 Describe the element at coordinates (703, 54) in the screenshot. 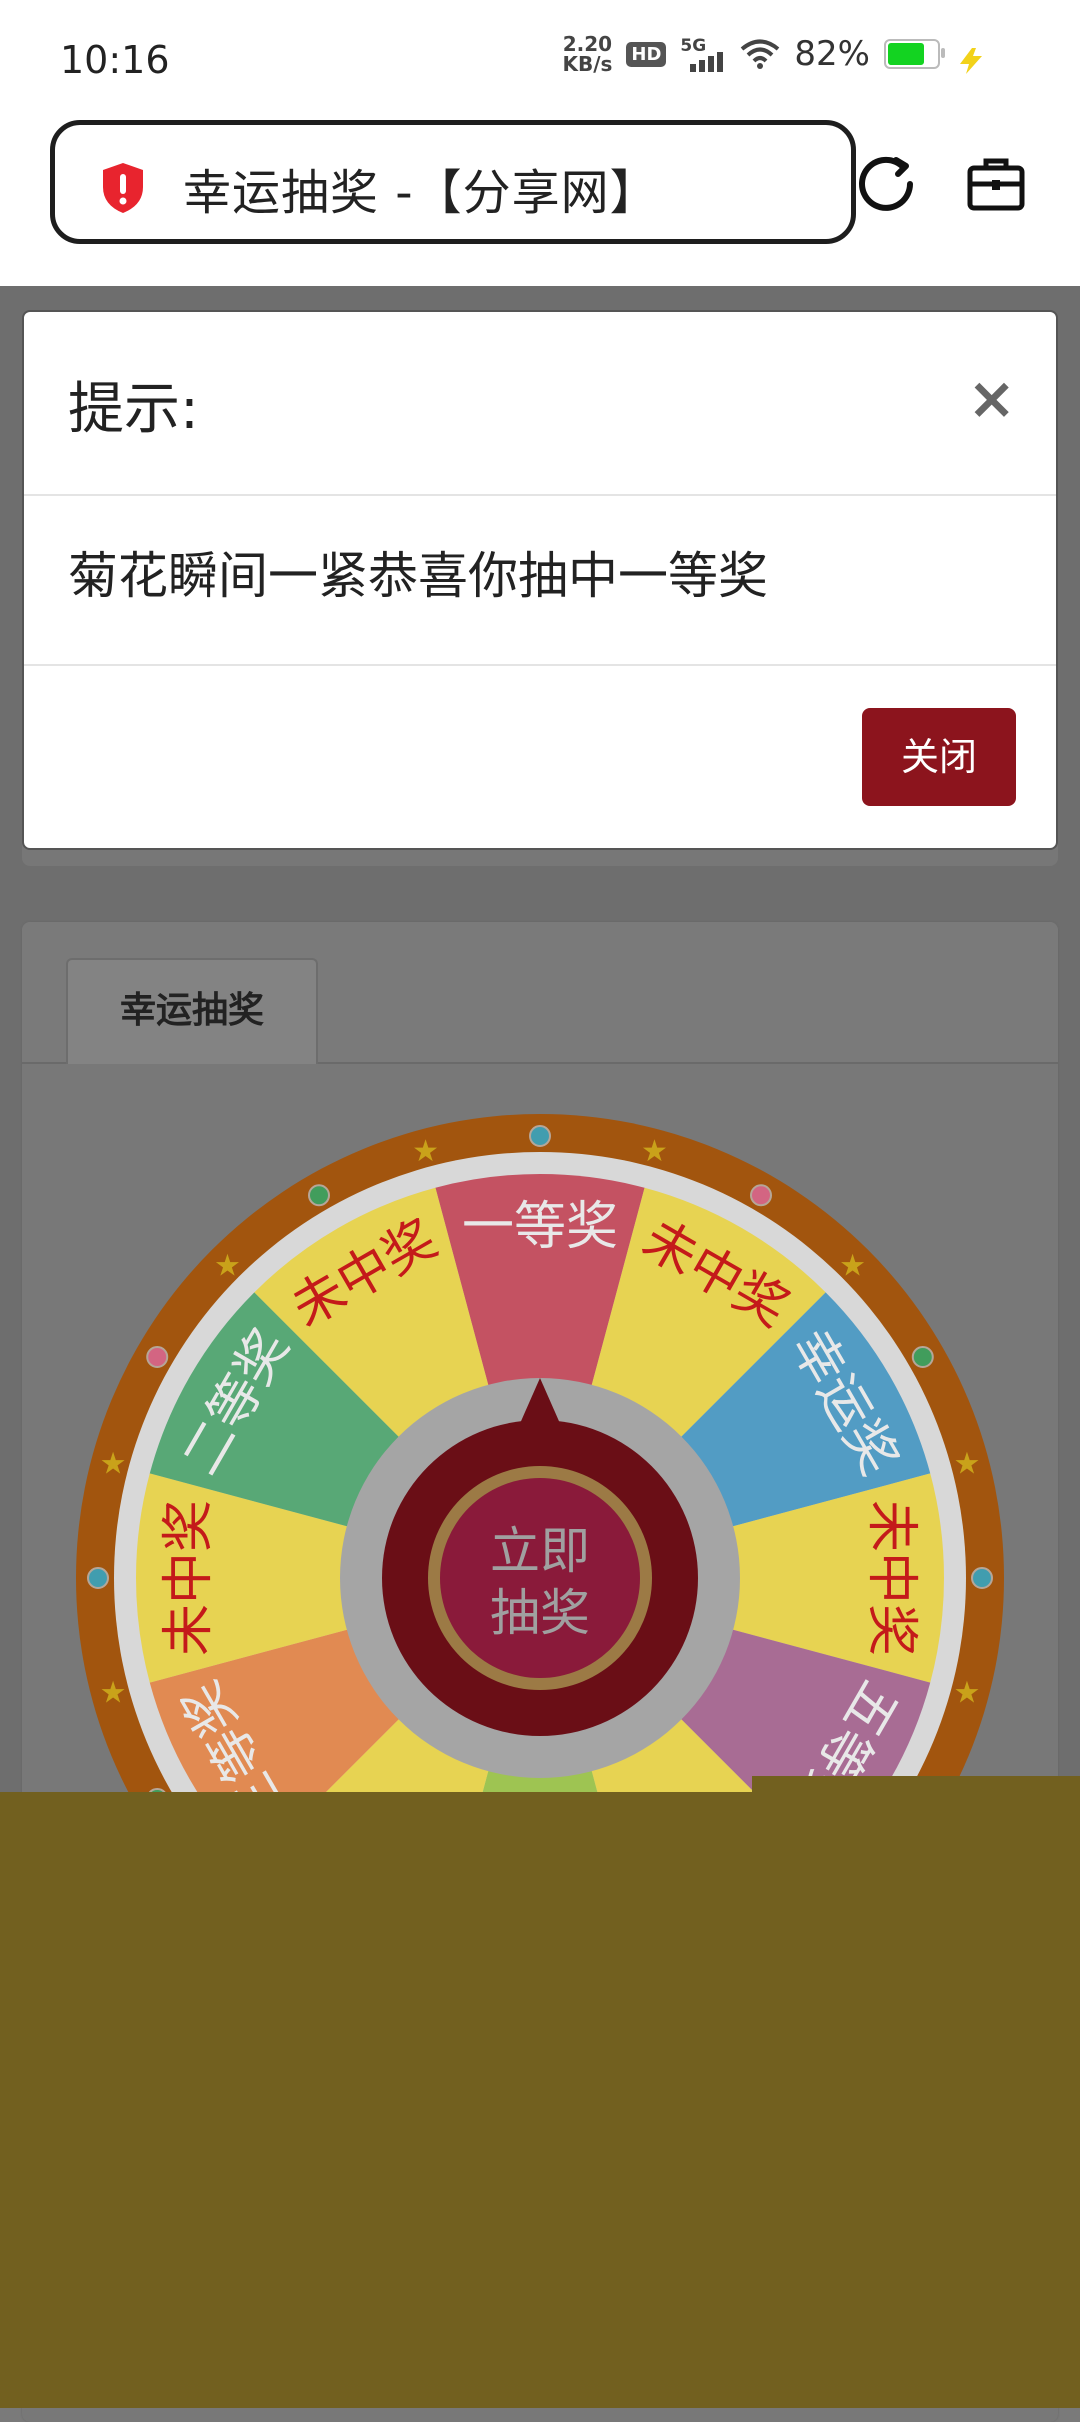

I see `cellular-signal-icon: 5G` at that location.